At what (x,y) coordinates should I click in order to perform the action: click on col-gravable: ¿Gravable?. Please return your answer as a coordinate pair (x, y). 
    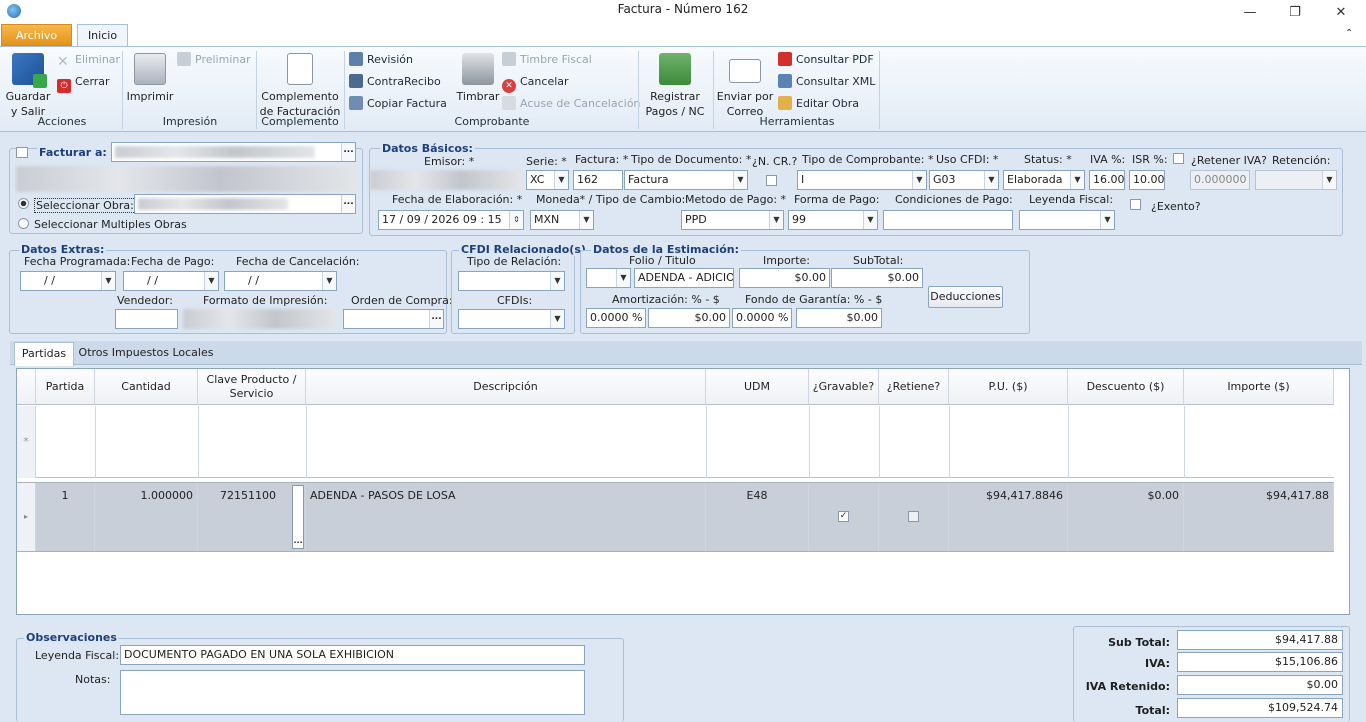
    Looking at the image, I should click on (844, 387).